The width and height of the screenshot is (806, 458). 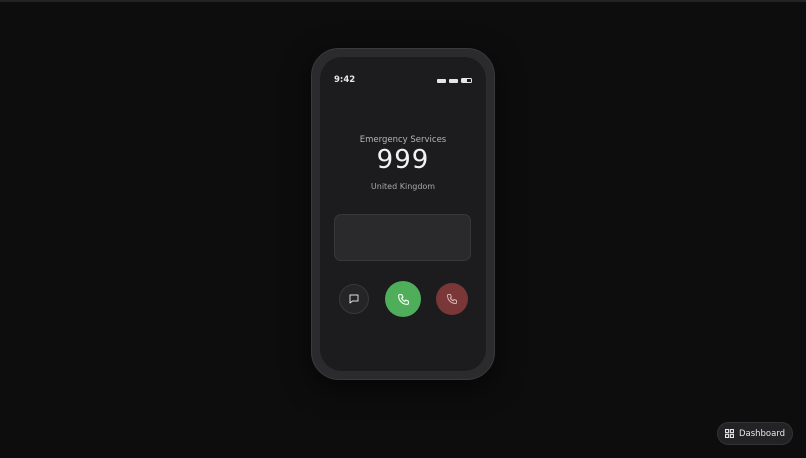 What do you see at coordinates (345, 80) in the screenshot?
I see `status-time: 9:42` at bounding box center [345, 80].